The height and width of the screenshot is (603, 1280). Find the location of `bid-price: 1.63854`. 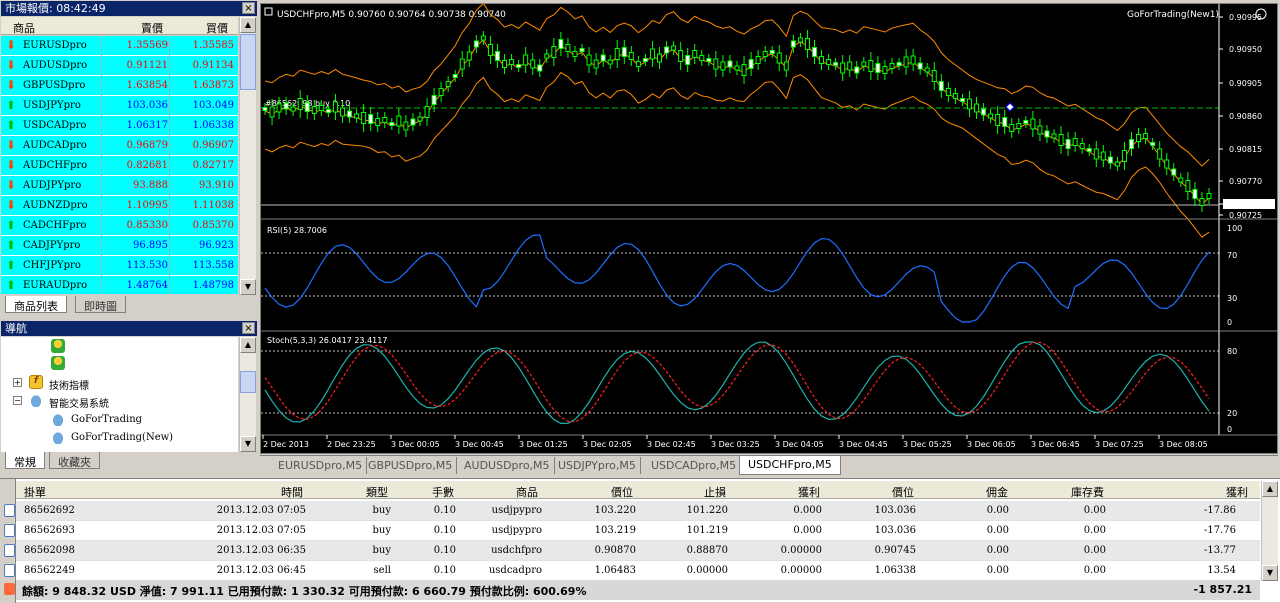

bid-price: 1.63854 is located at coordinates (147, 85).